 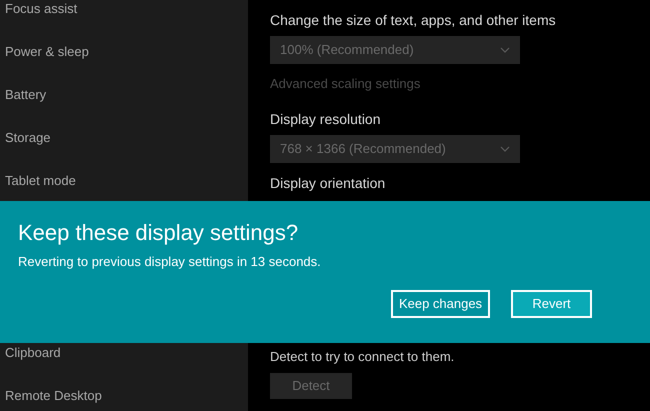 I want to click on sidebar-item: Tablet mode, so click(x=38, y=181).